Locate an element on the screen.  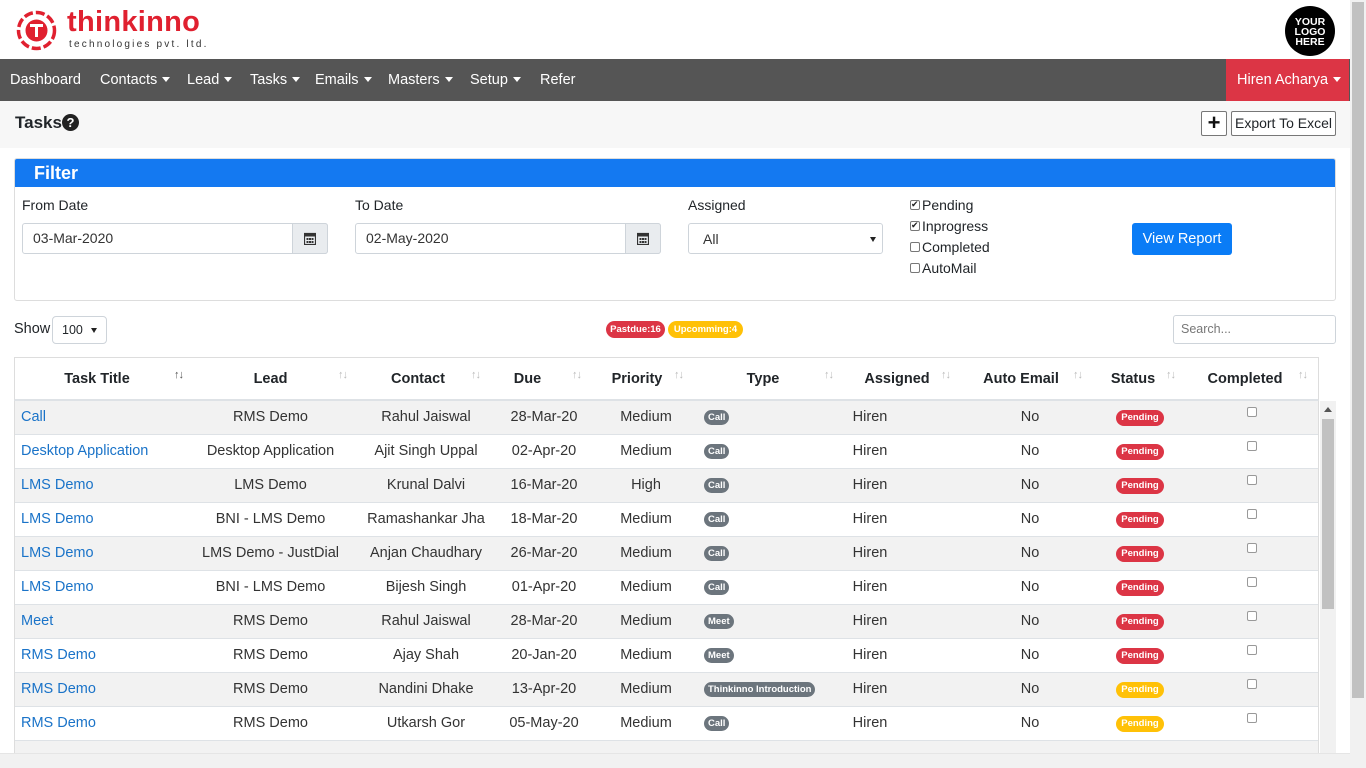
cell-lead: RMS Demo is located at coordinates (270, 655).